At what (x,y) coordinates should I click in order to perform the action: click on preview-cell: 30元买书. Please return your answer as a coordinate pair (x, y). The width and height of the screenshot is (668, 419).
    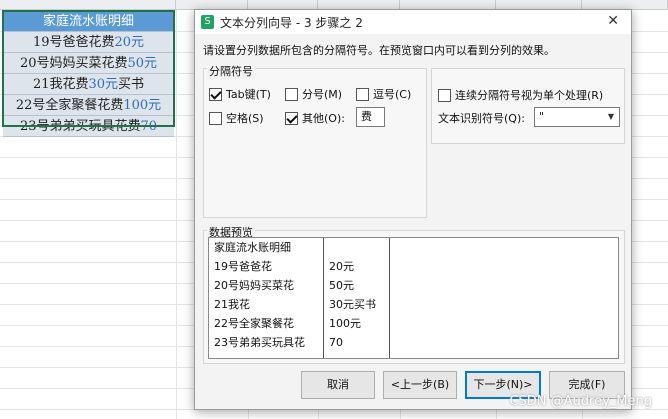
    Looking at the image, I should click on (352, 304).